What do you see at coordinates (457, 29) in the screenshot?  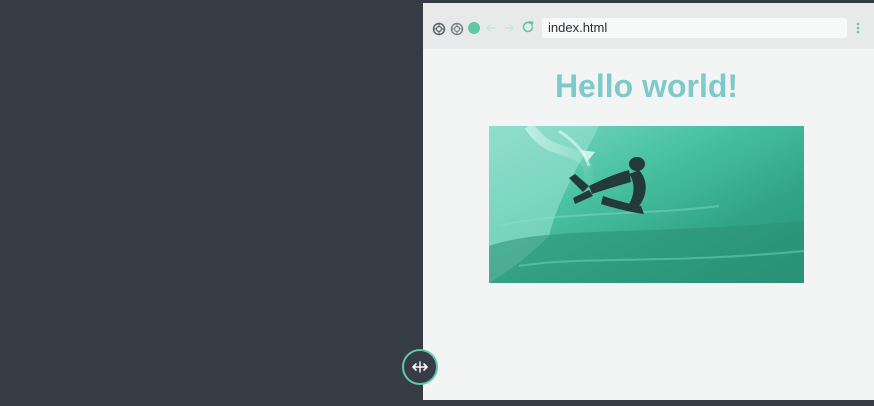 I see `window-minimize-icon` at bounding box center [457, 29].